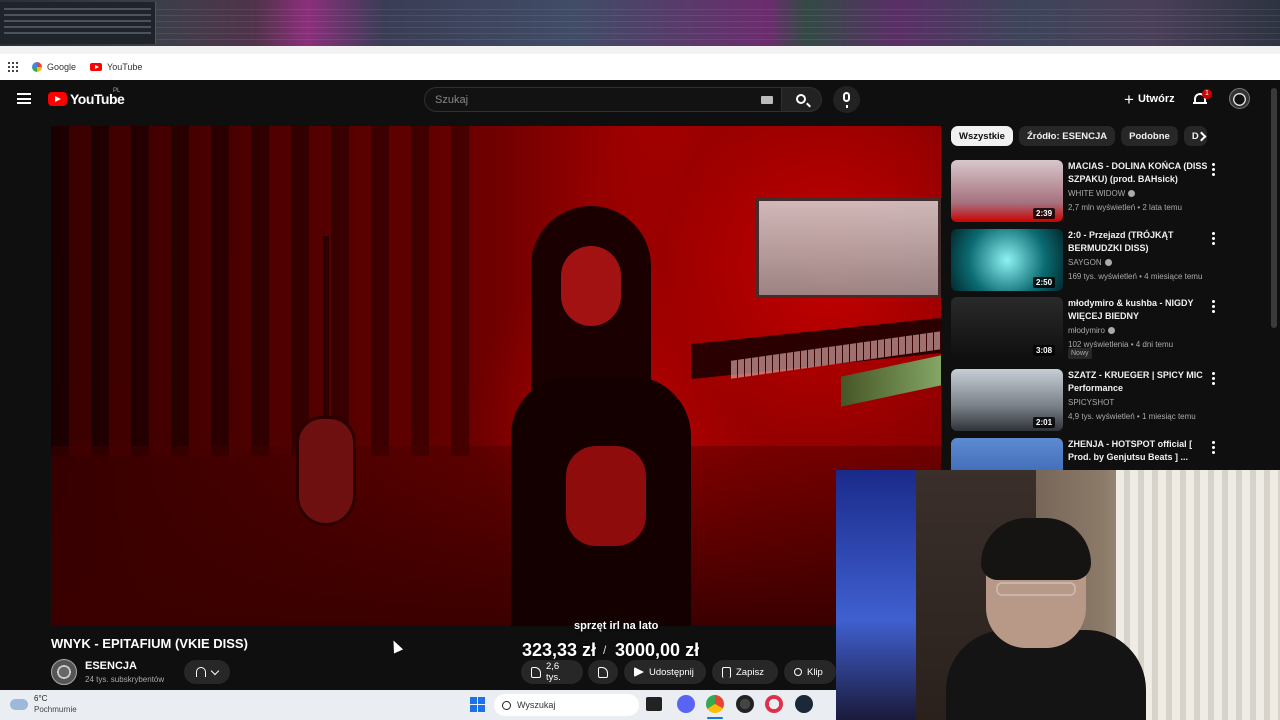  What do you see at coordinates (559, 650) in the screenshot?
I see `donation-current-amount: 323,33 zł` at bounding box center [559, 650].